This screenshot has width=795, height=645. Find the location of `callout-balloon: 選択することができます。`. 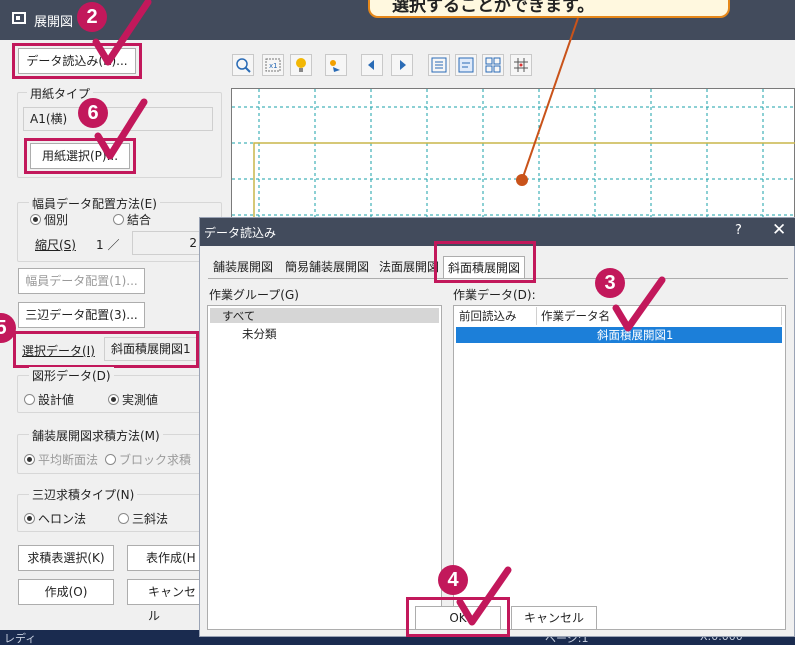

callout-balloon: 選択することができます。 is located at coordinates (549, 9).